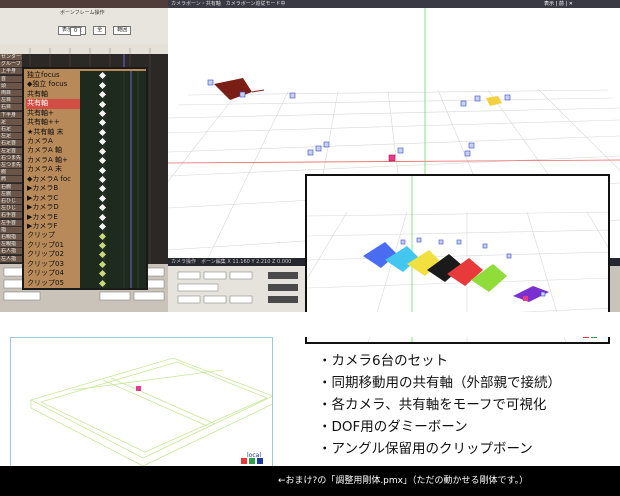 This screenshot has width=620, height=496. I want to click on viewport-window-controls: 表示 | 前 | ✕, so click(558, 4).